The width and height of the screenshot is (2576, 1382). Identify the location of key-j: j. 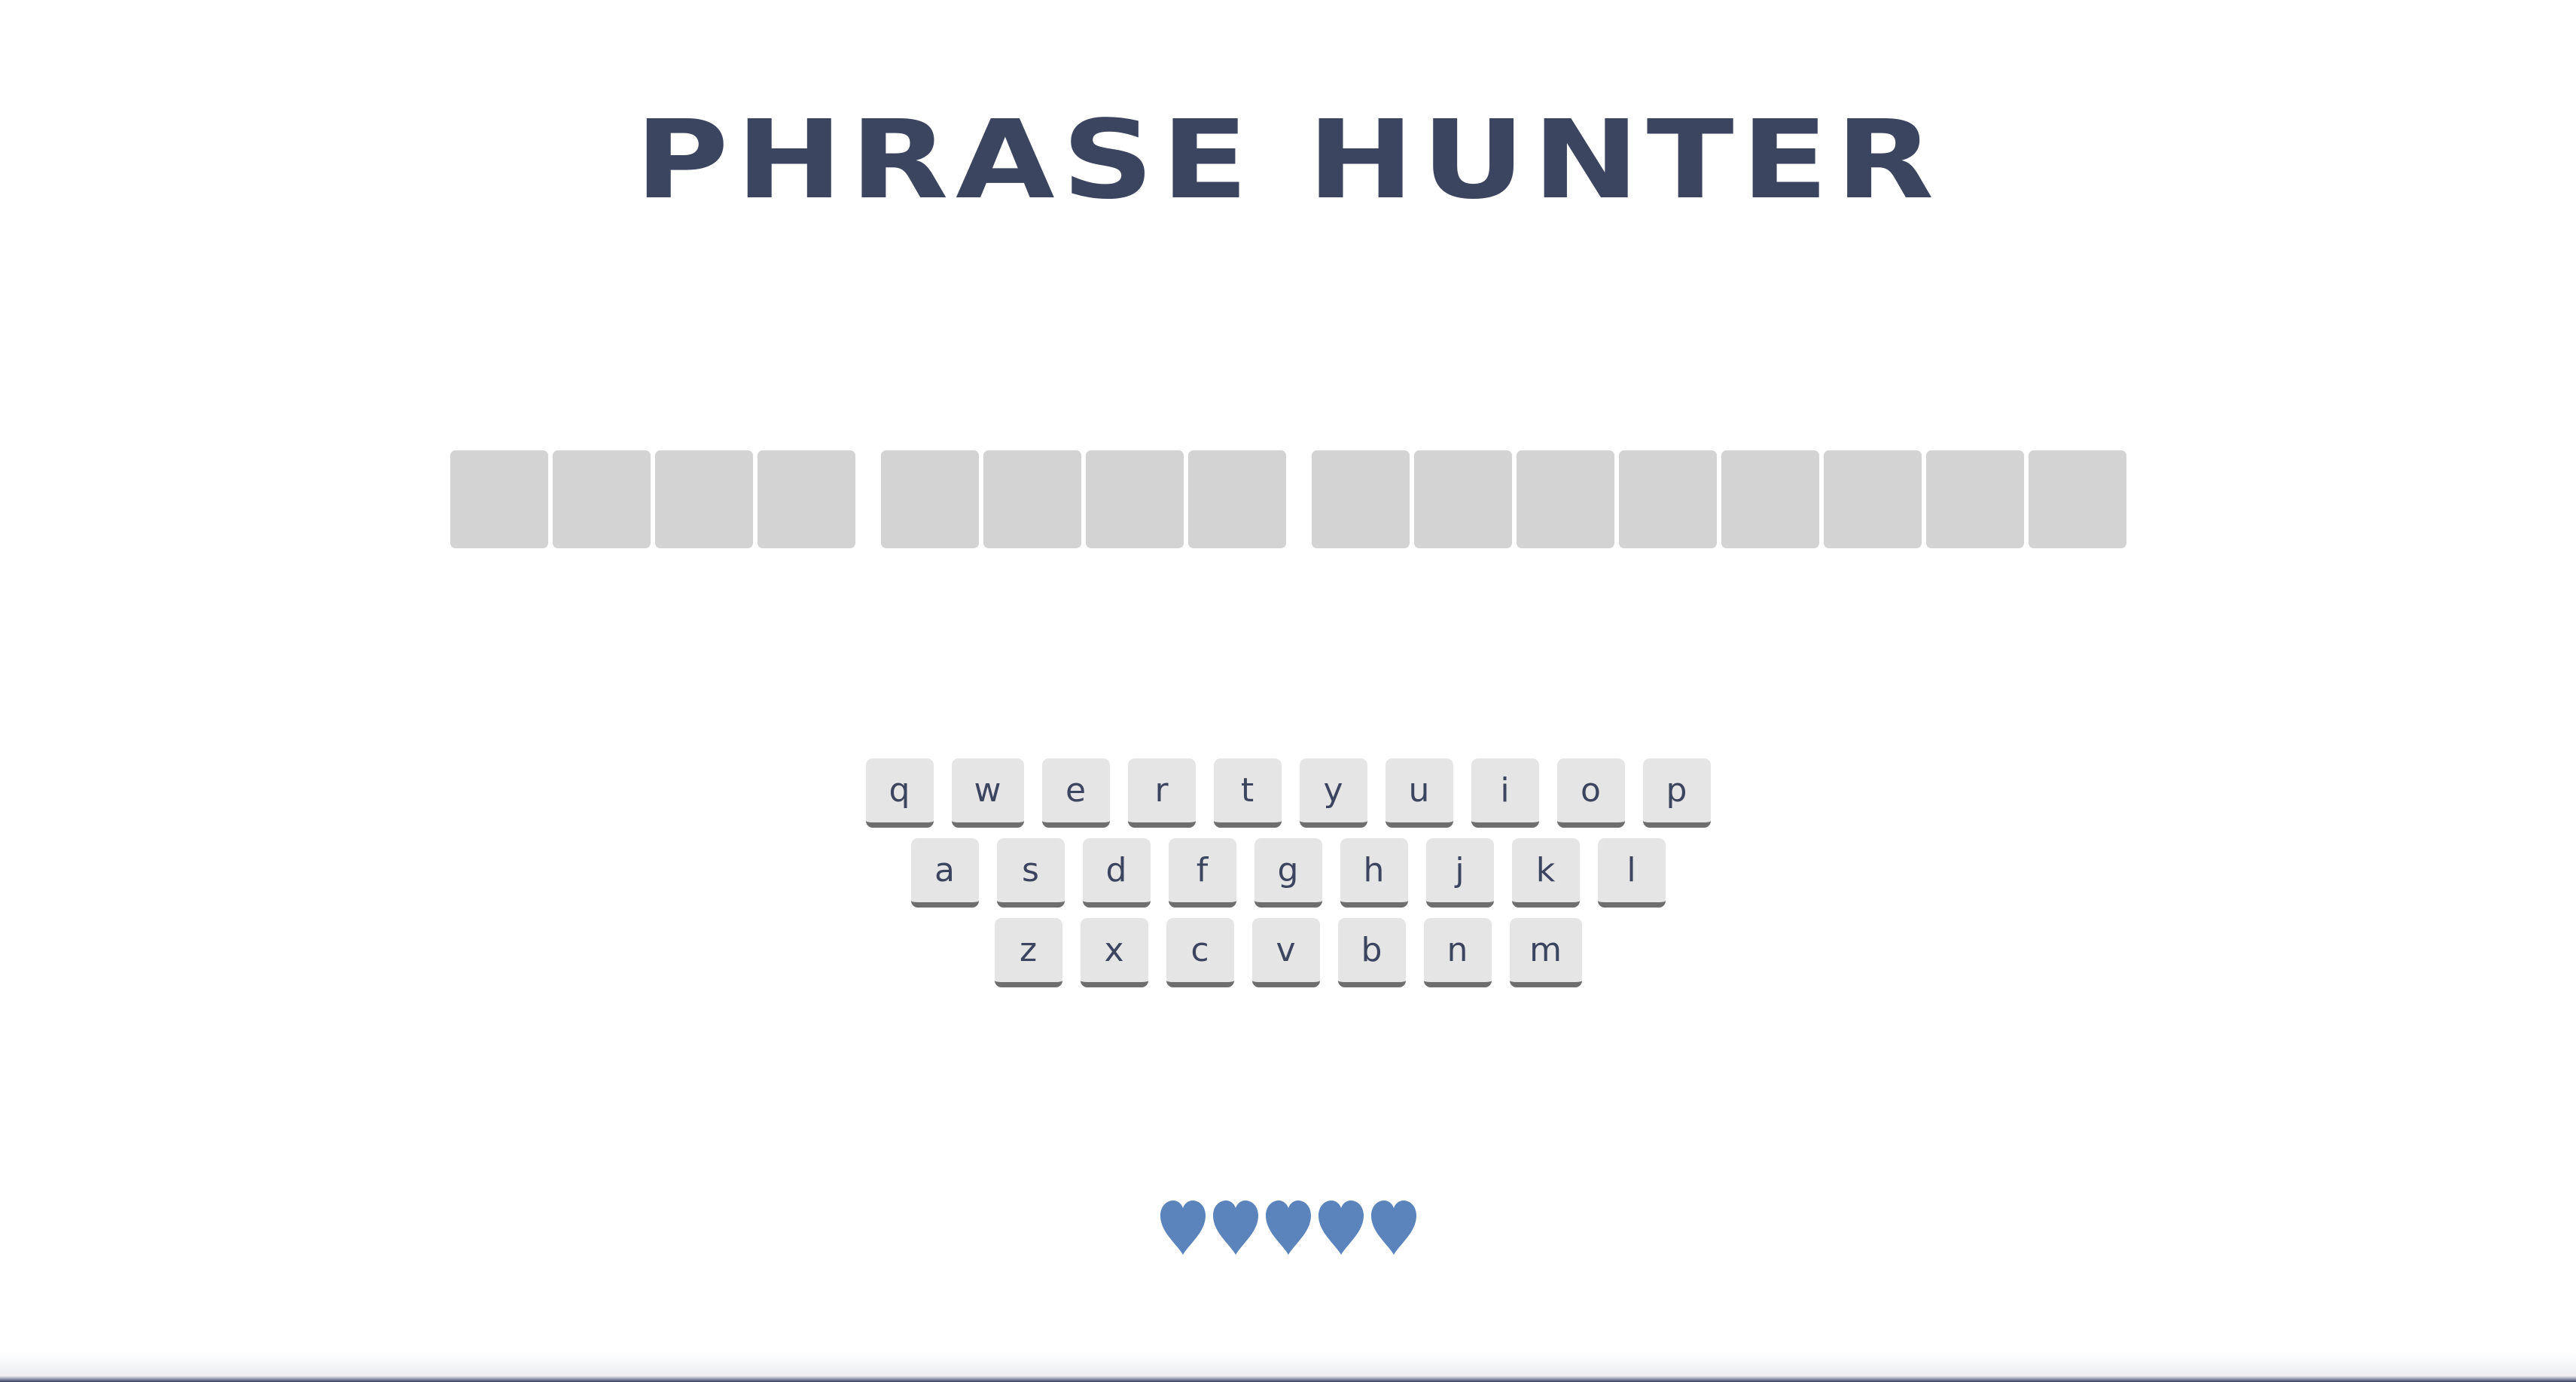
(1459, 873).